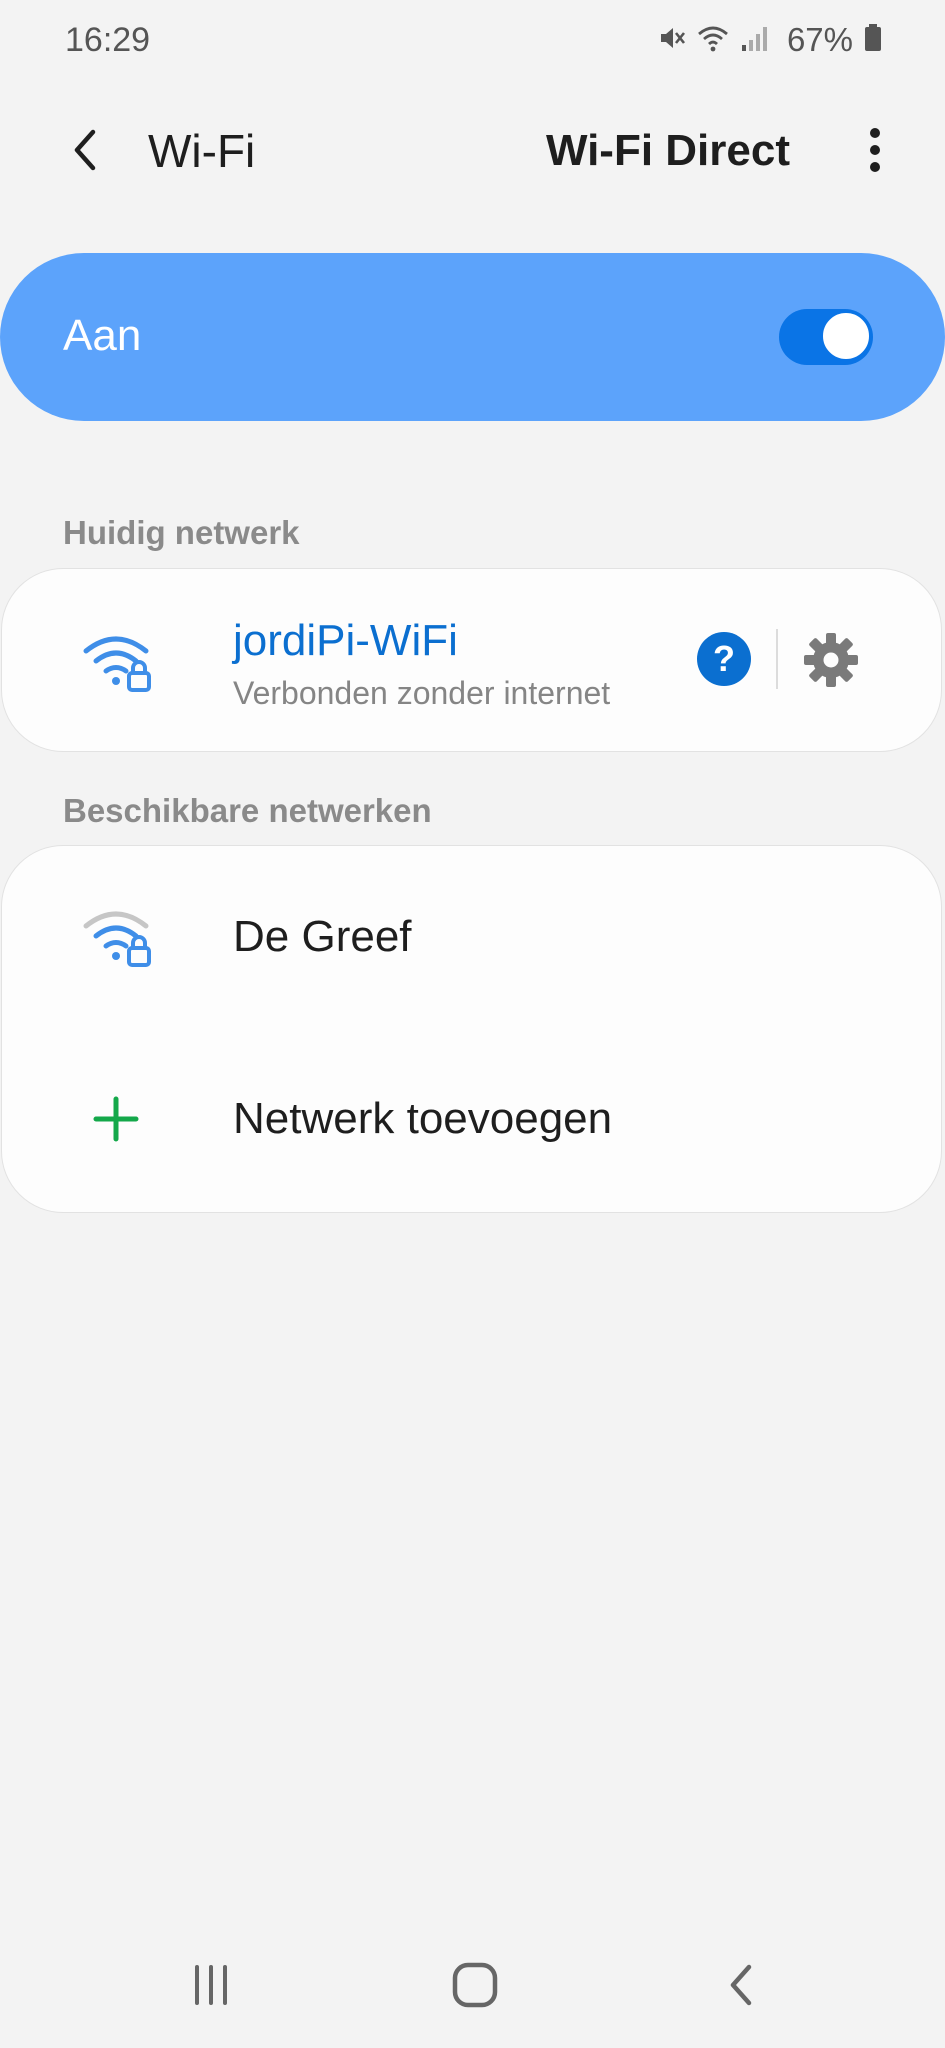 The height and width of the screenshot is (2048, 945). What do you see at coordinates (102, 335) in the screenshot?
I see `master-switch-label: Aan` at bounding box center [102, 335].